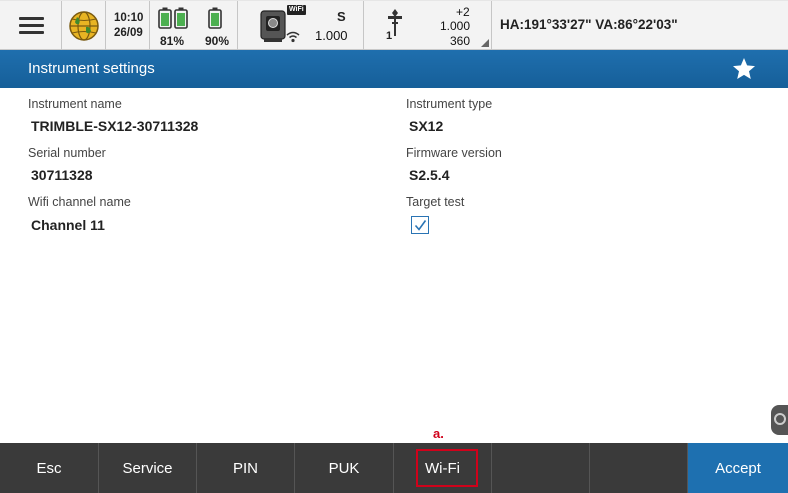 The image size is (788, 493). I want to click on gnss-status-button, so click(84, 25).